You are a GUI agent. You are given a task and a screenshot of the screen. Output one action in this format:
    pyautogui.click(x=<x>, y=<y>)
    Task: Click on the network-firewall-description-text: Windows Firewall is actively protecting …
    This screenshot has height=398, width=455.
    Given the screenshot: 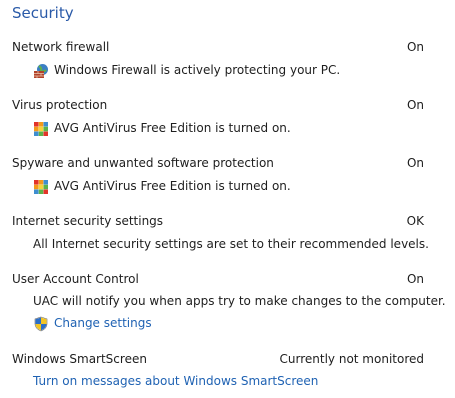 What is the action you would take?
    pyautogui.click(x=197, y=70)
    